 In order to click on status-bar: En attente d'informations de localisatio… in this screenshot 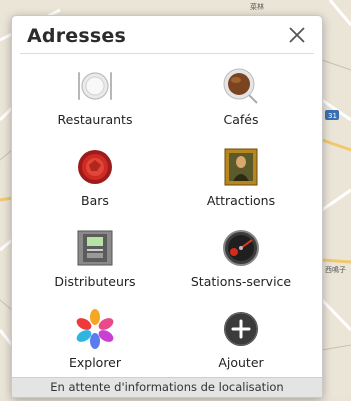, I will do `click(167, 387)`.